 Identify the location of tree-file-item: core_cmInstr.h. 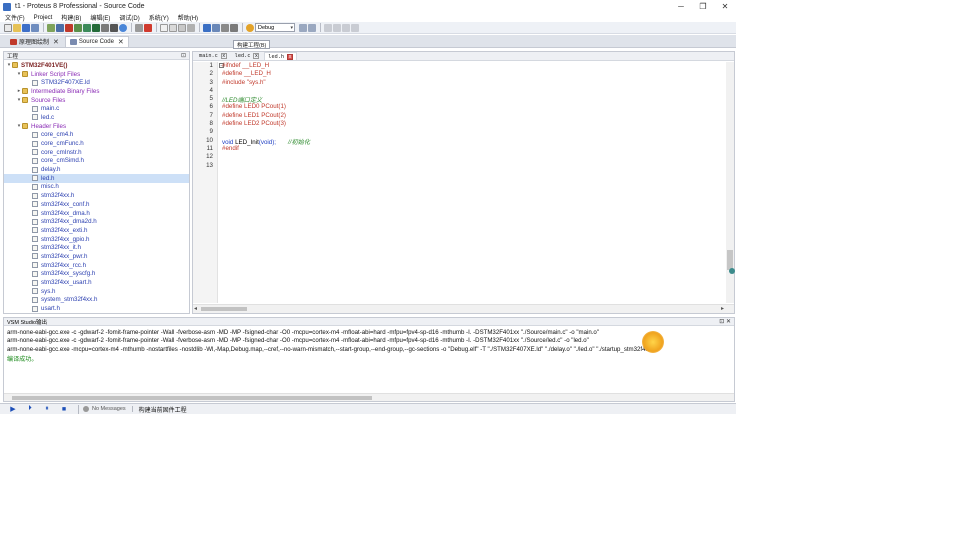
(96, 152).